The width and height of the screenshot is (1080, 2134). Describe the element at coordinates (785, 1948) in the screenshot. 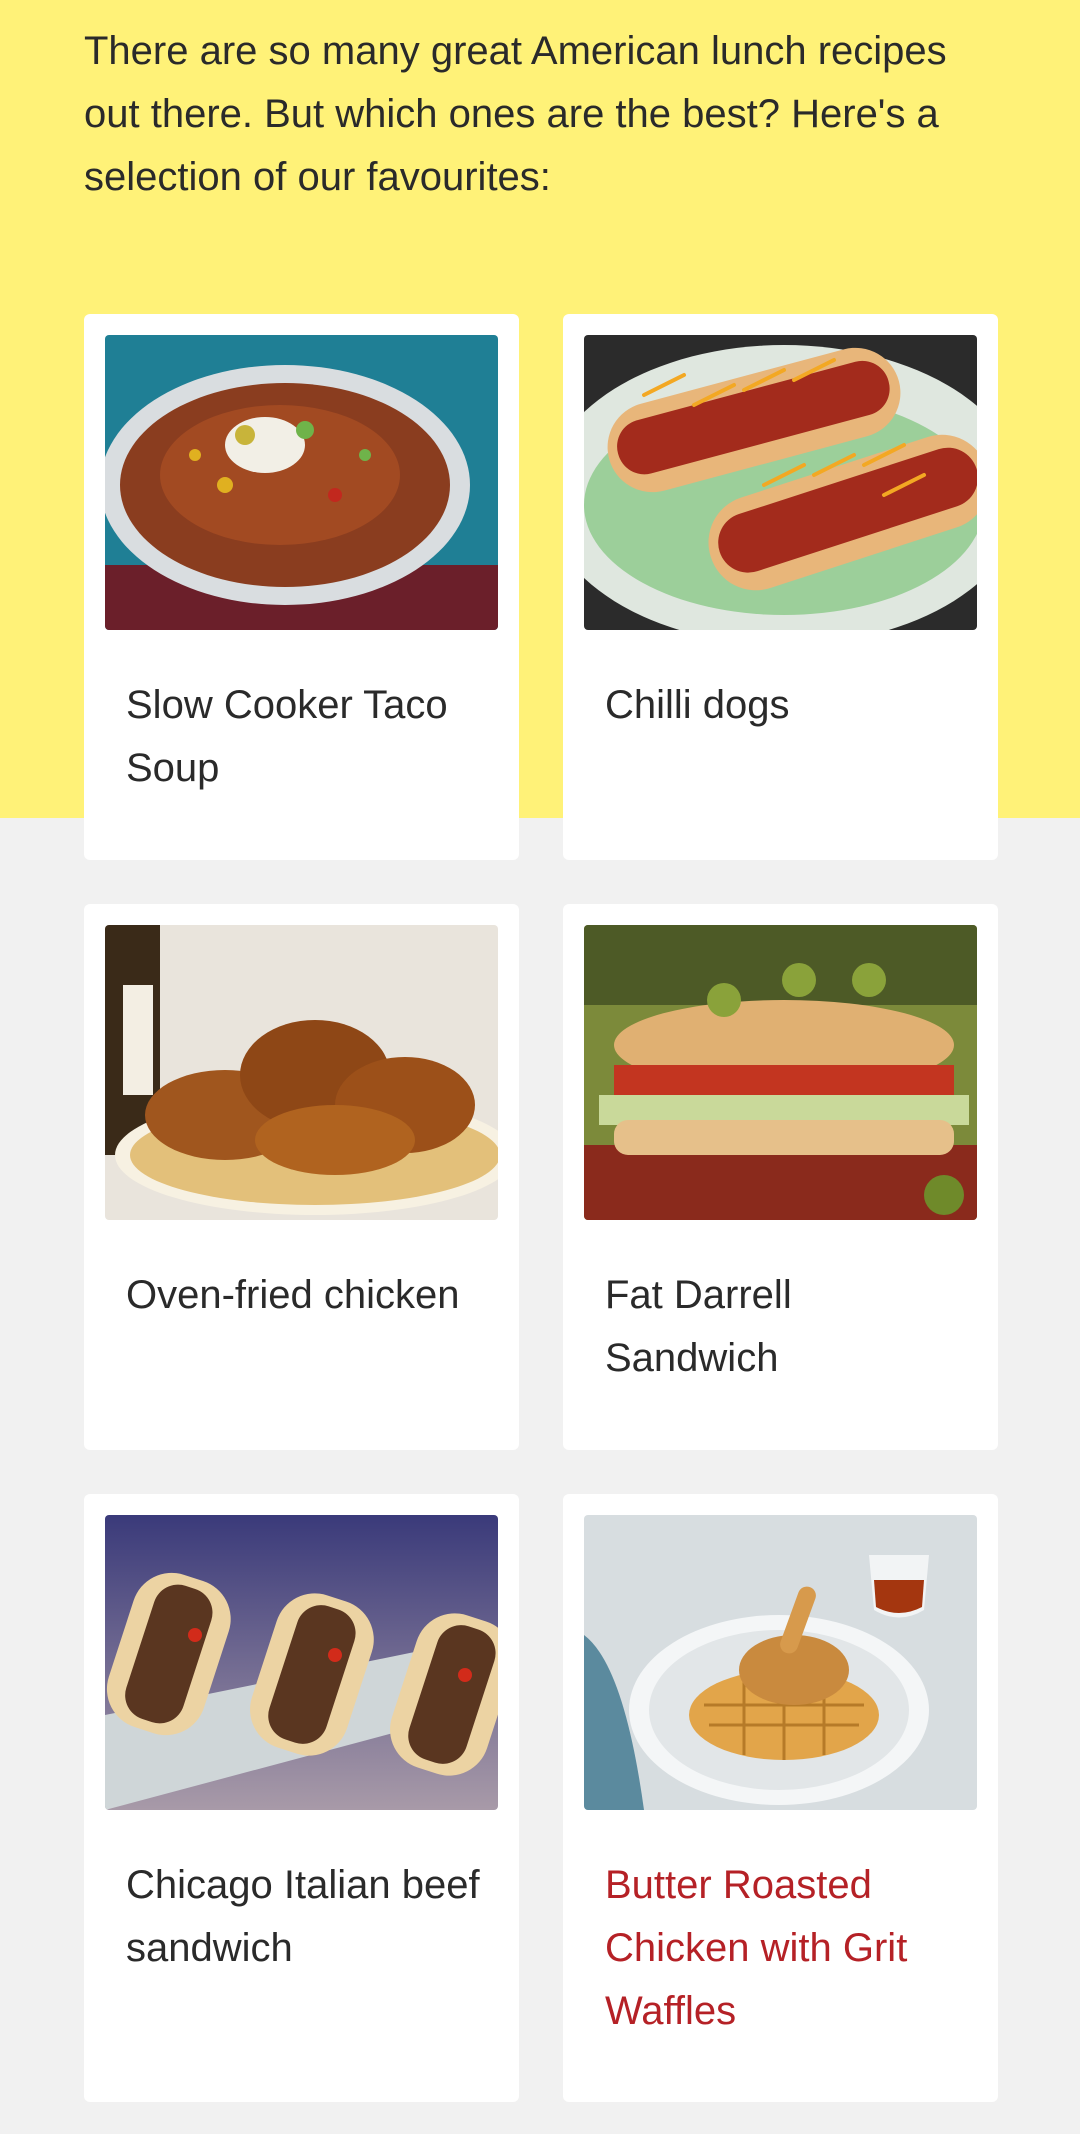

I see `recipe-title: Butter Roasted Chicken with Grit Waffles` at that location.